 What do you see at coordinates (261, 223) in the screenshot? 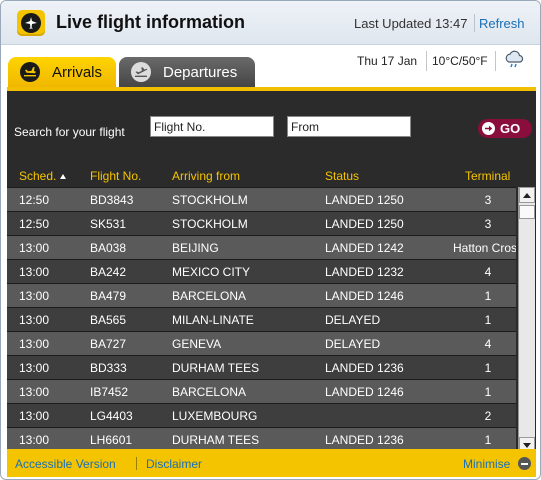
I see `table-row: 12:50 SK531 STOCKHOLM LANDED 1250 3` at bounding box center [261, 223].